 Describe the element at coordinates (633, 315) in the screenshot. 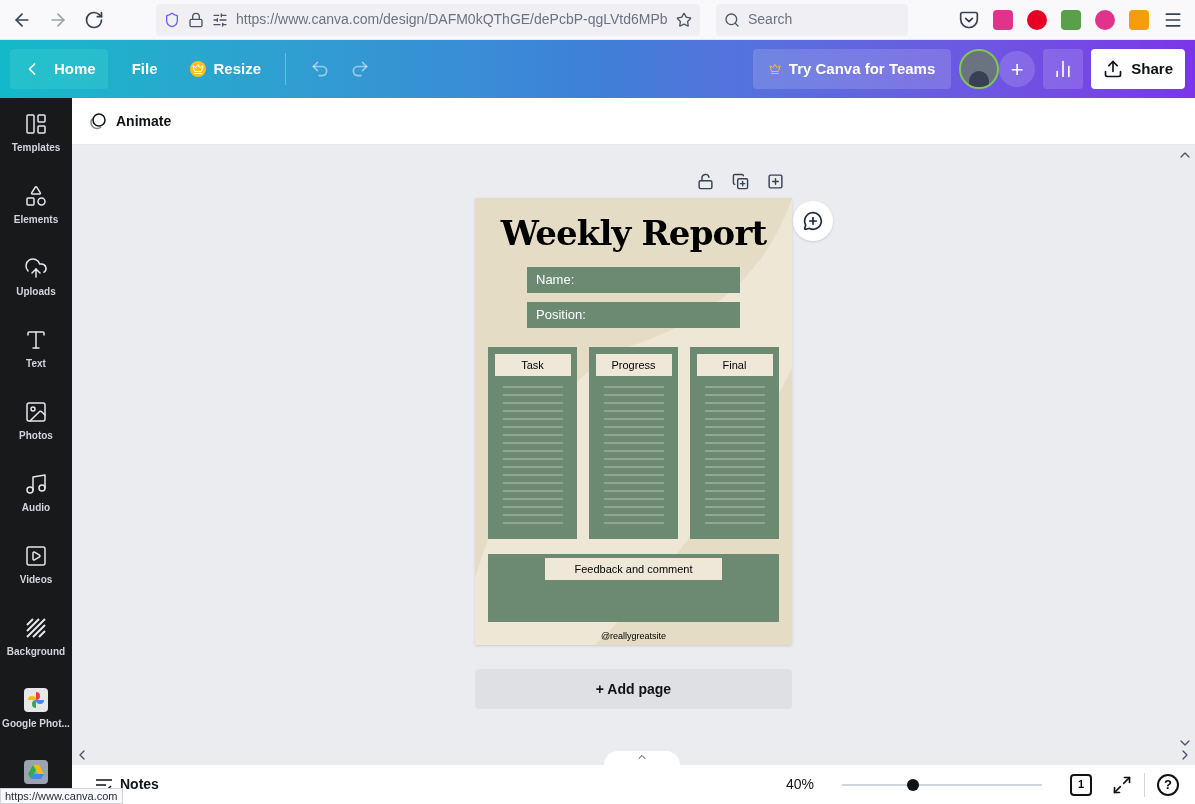

I see `form-field: Position:` at that location.